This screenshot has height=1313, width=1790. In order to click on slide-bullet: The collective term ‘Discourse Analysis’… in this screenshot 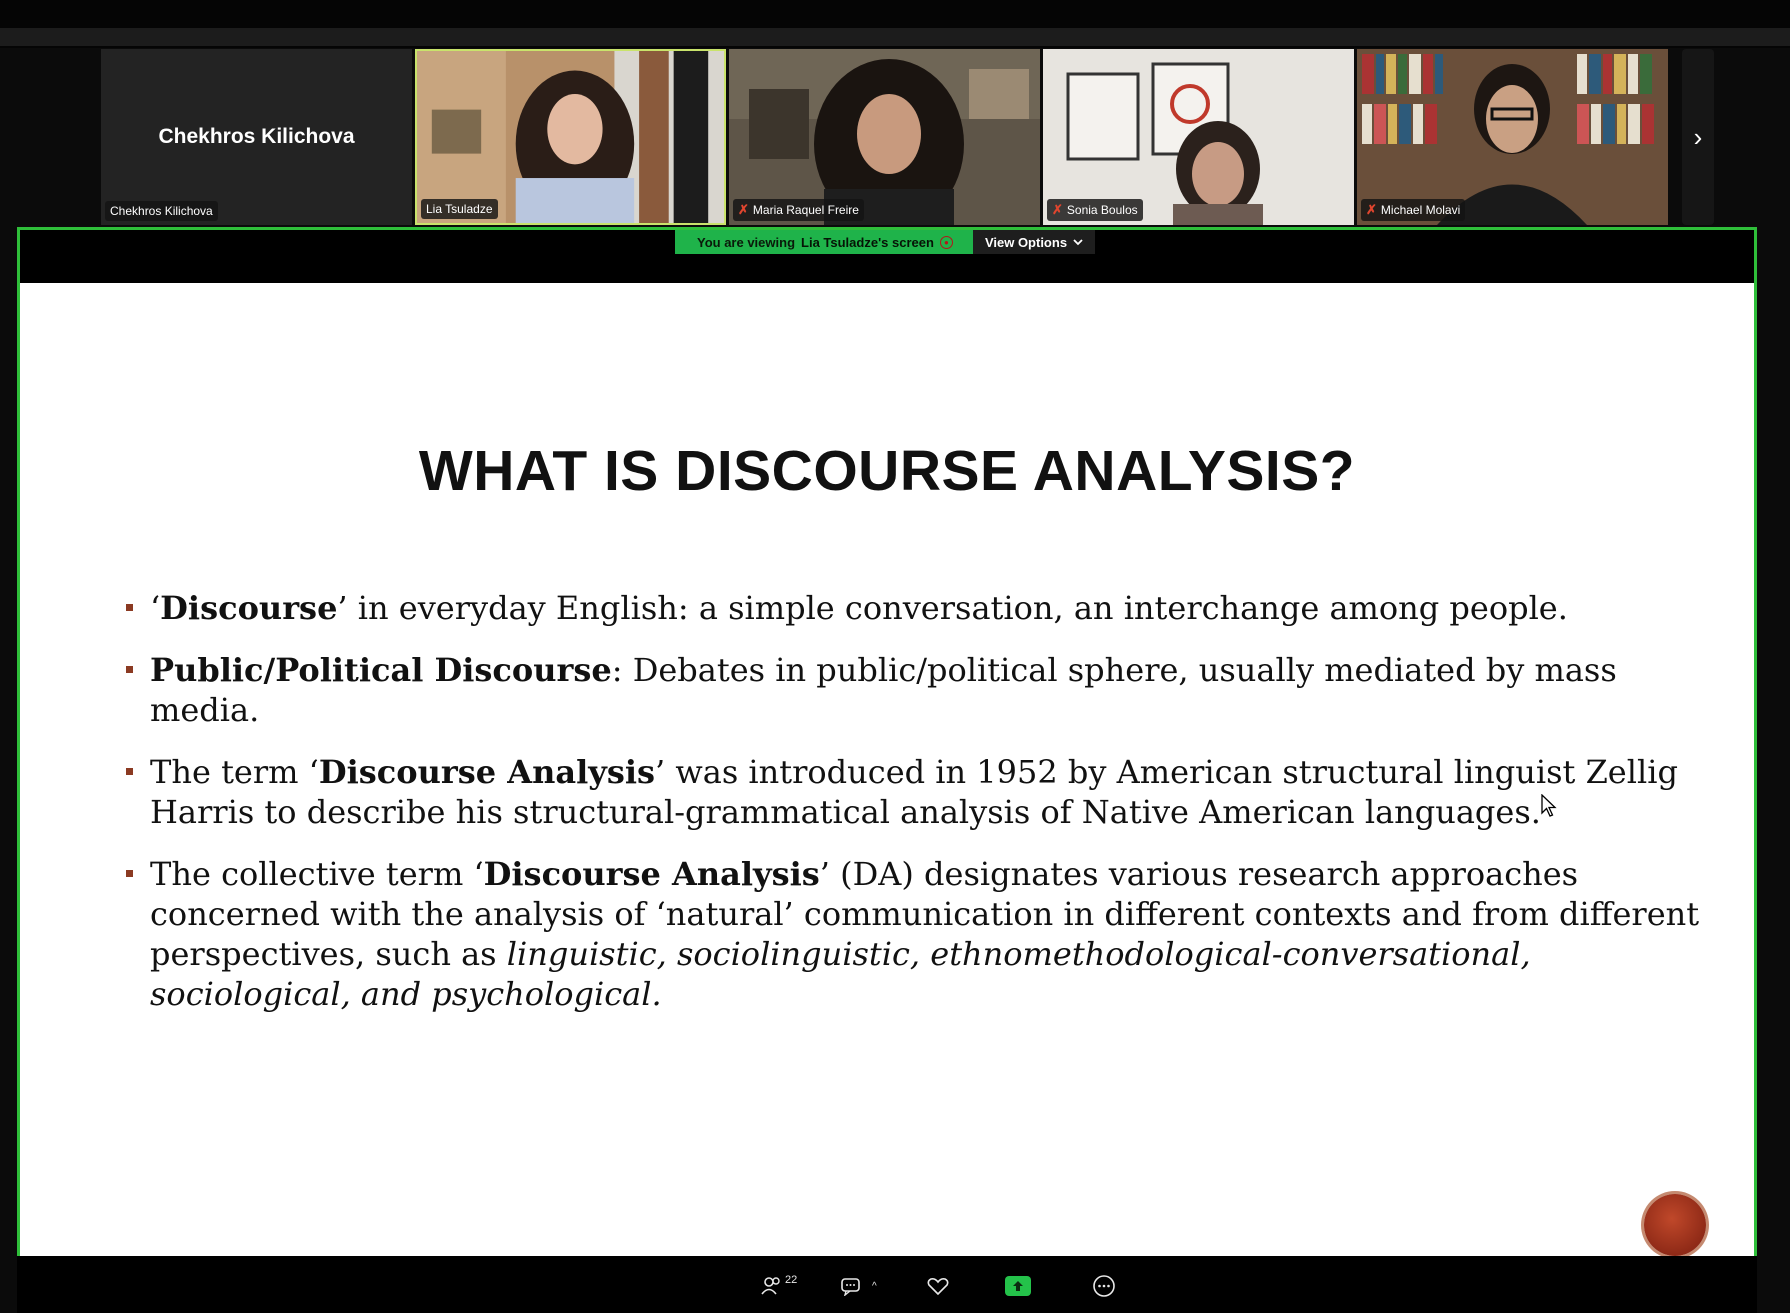, I will do `click(905, 934)`.